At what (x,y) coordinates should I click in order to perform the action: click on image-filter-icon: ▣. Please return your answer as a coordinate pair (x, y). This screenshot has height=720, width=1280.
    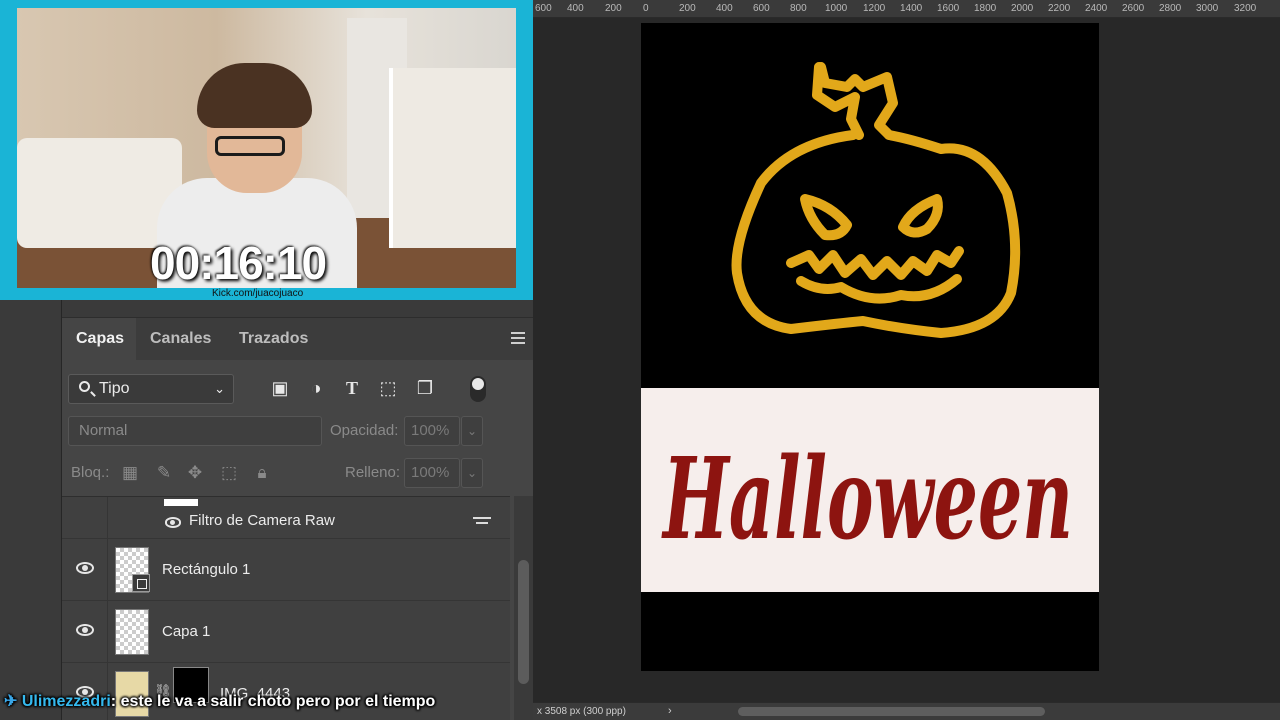
    Looking at the image, I should click on (280, 388).